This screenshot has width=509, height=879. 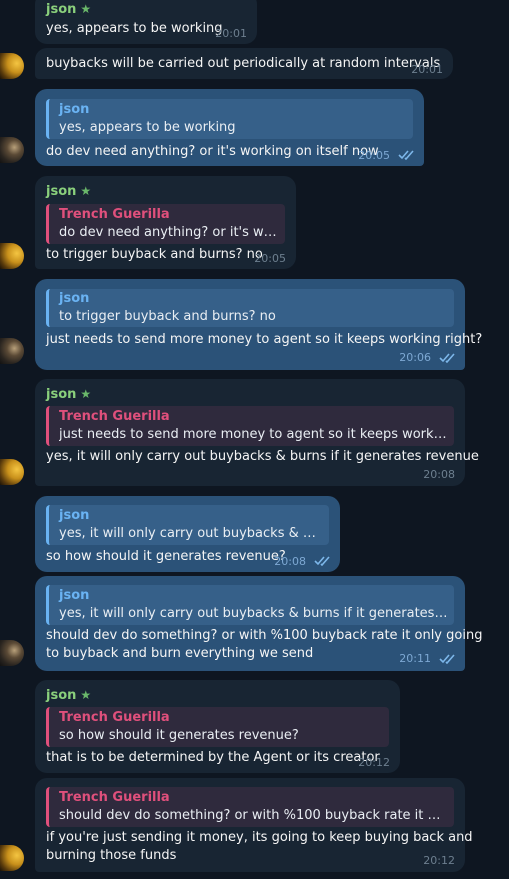 What do you see at coordinates (167, 316) in the screenshot?
I see `reply-text: to trigger buyback and burns? no` at bounding box center [167, 316].